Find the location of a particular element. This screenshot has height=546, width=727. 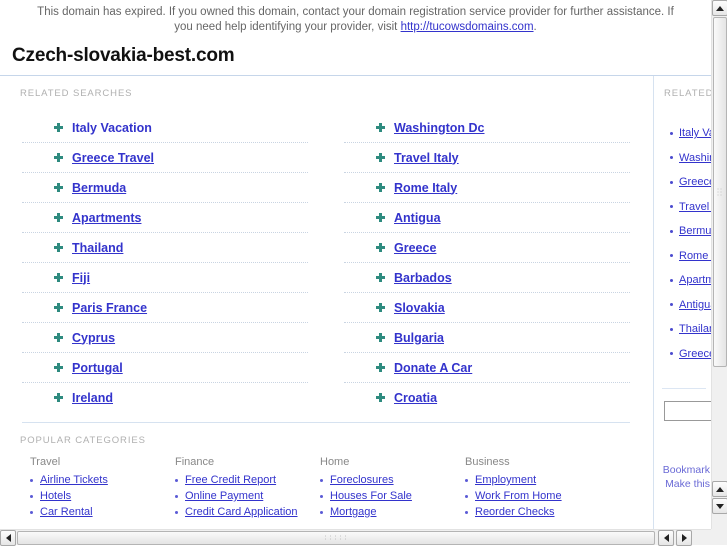

popular-category-item: Foreclosures is located at coordinates (392, 480).